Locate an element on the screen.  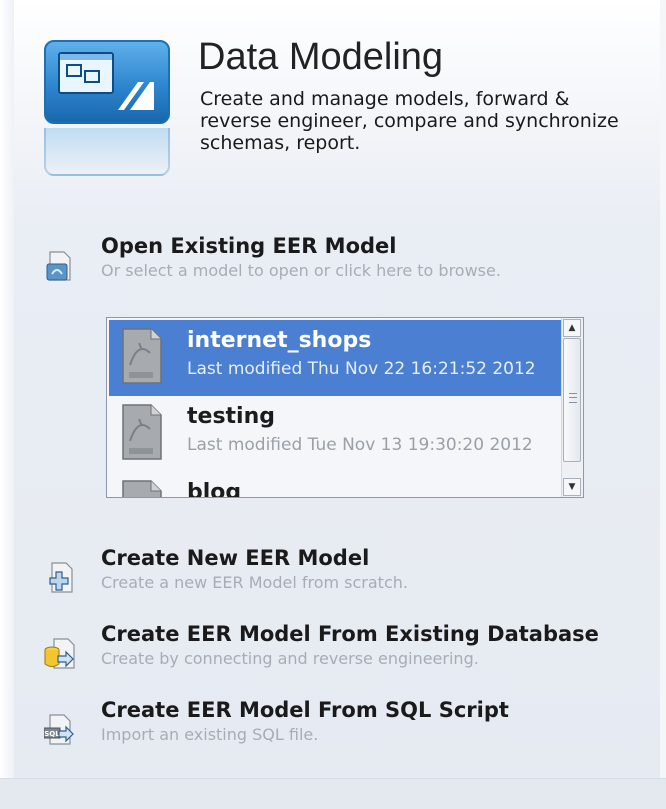
open-model-icon is located at coordinates (58, 266).